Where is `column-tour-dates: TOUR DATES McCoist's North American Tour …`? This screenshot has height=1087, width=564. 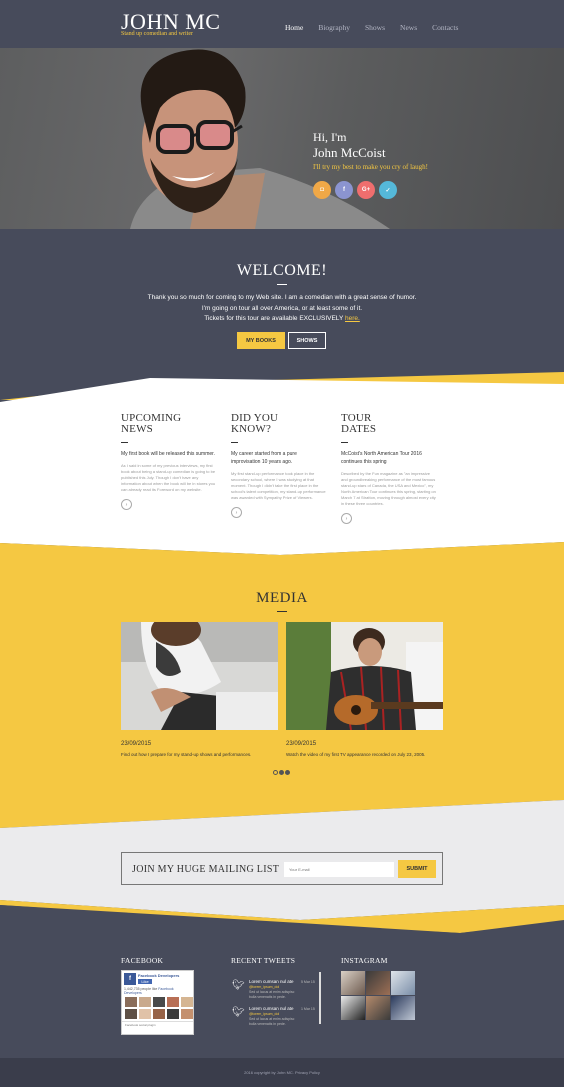
column-tour-dates: TOUR DATES McCoist's North American Tour … is located at coordinates (389, 468).